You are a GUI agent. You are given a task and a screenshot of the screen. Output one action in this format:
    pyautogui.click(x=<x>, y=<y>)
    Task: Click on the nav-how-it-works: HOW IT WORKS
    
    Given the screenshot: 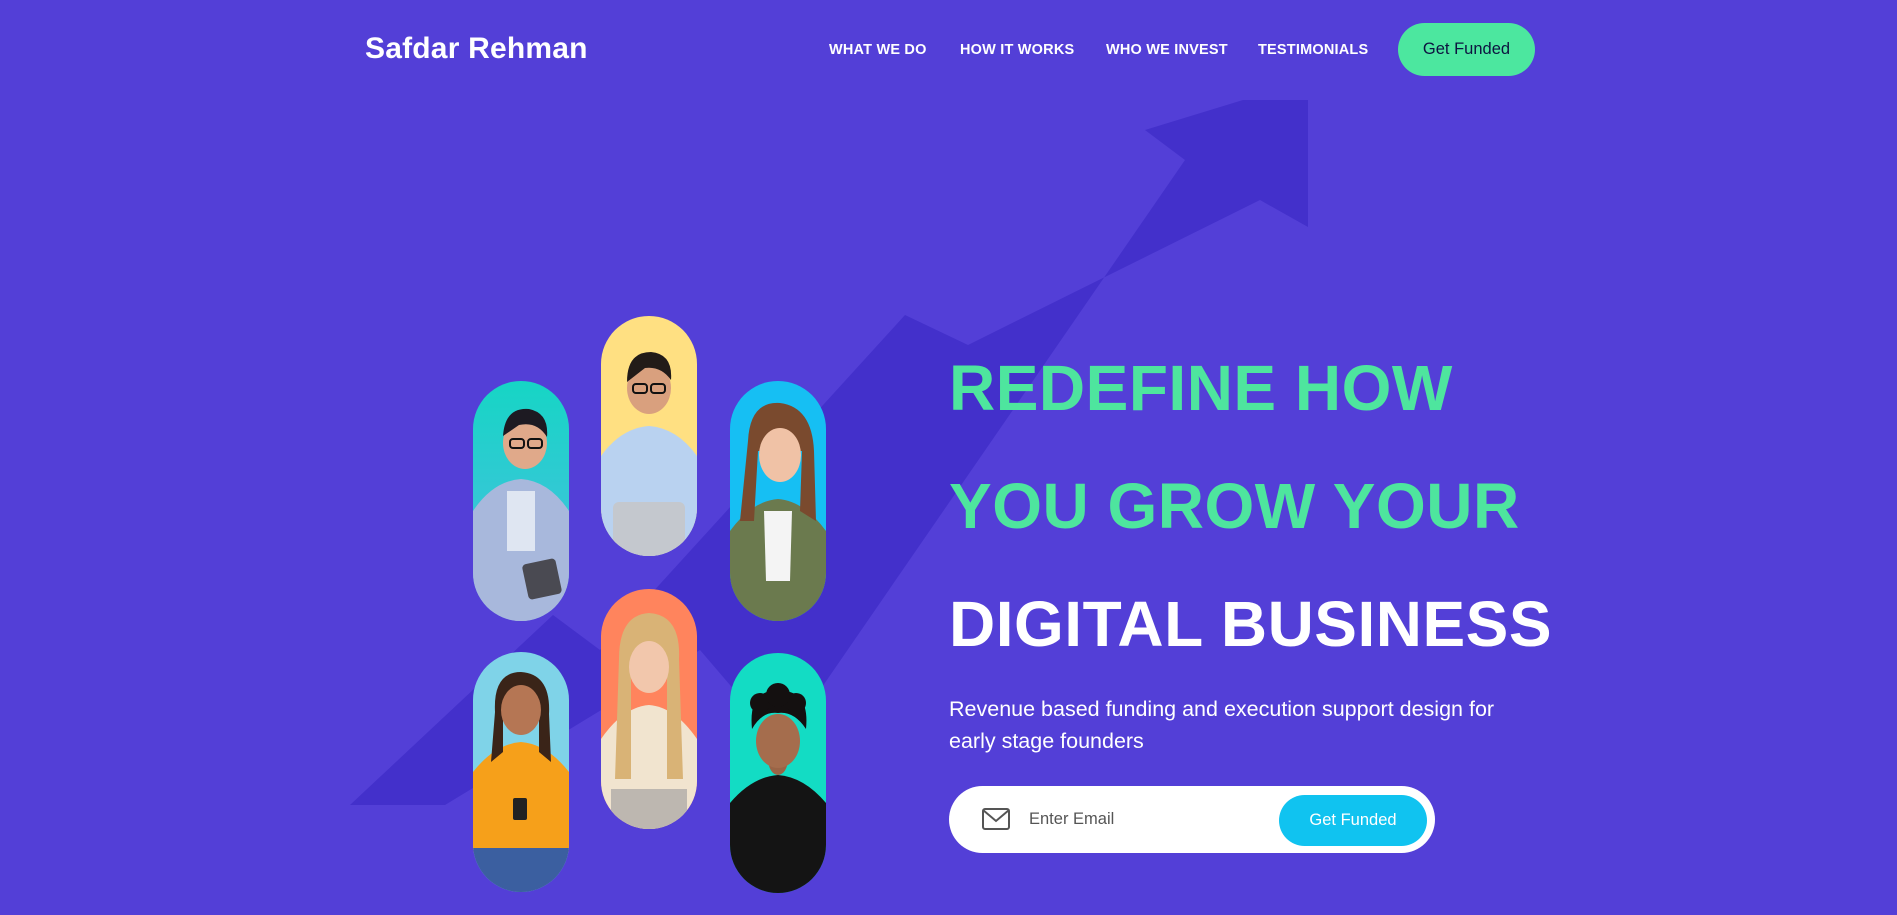 What is the action you would take?
    pyautogui.click(x=1017, y=50)
    